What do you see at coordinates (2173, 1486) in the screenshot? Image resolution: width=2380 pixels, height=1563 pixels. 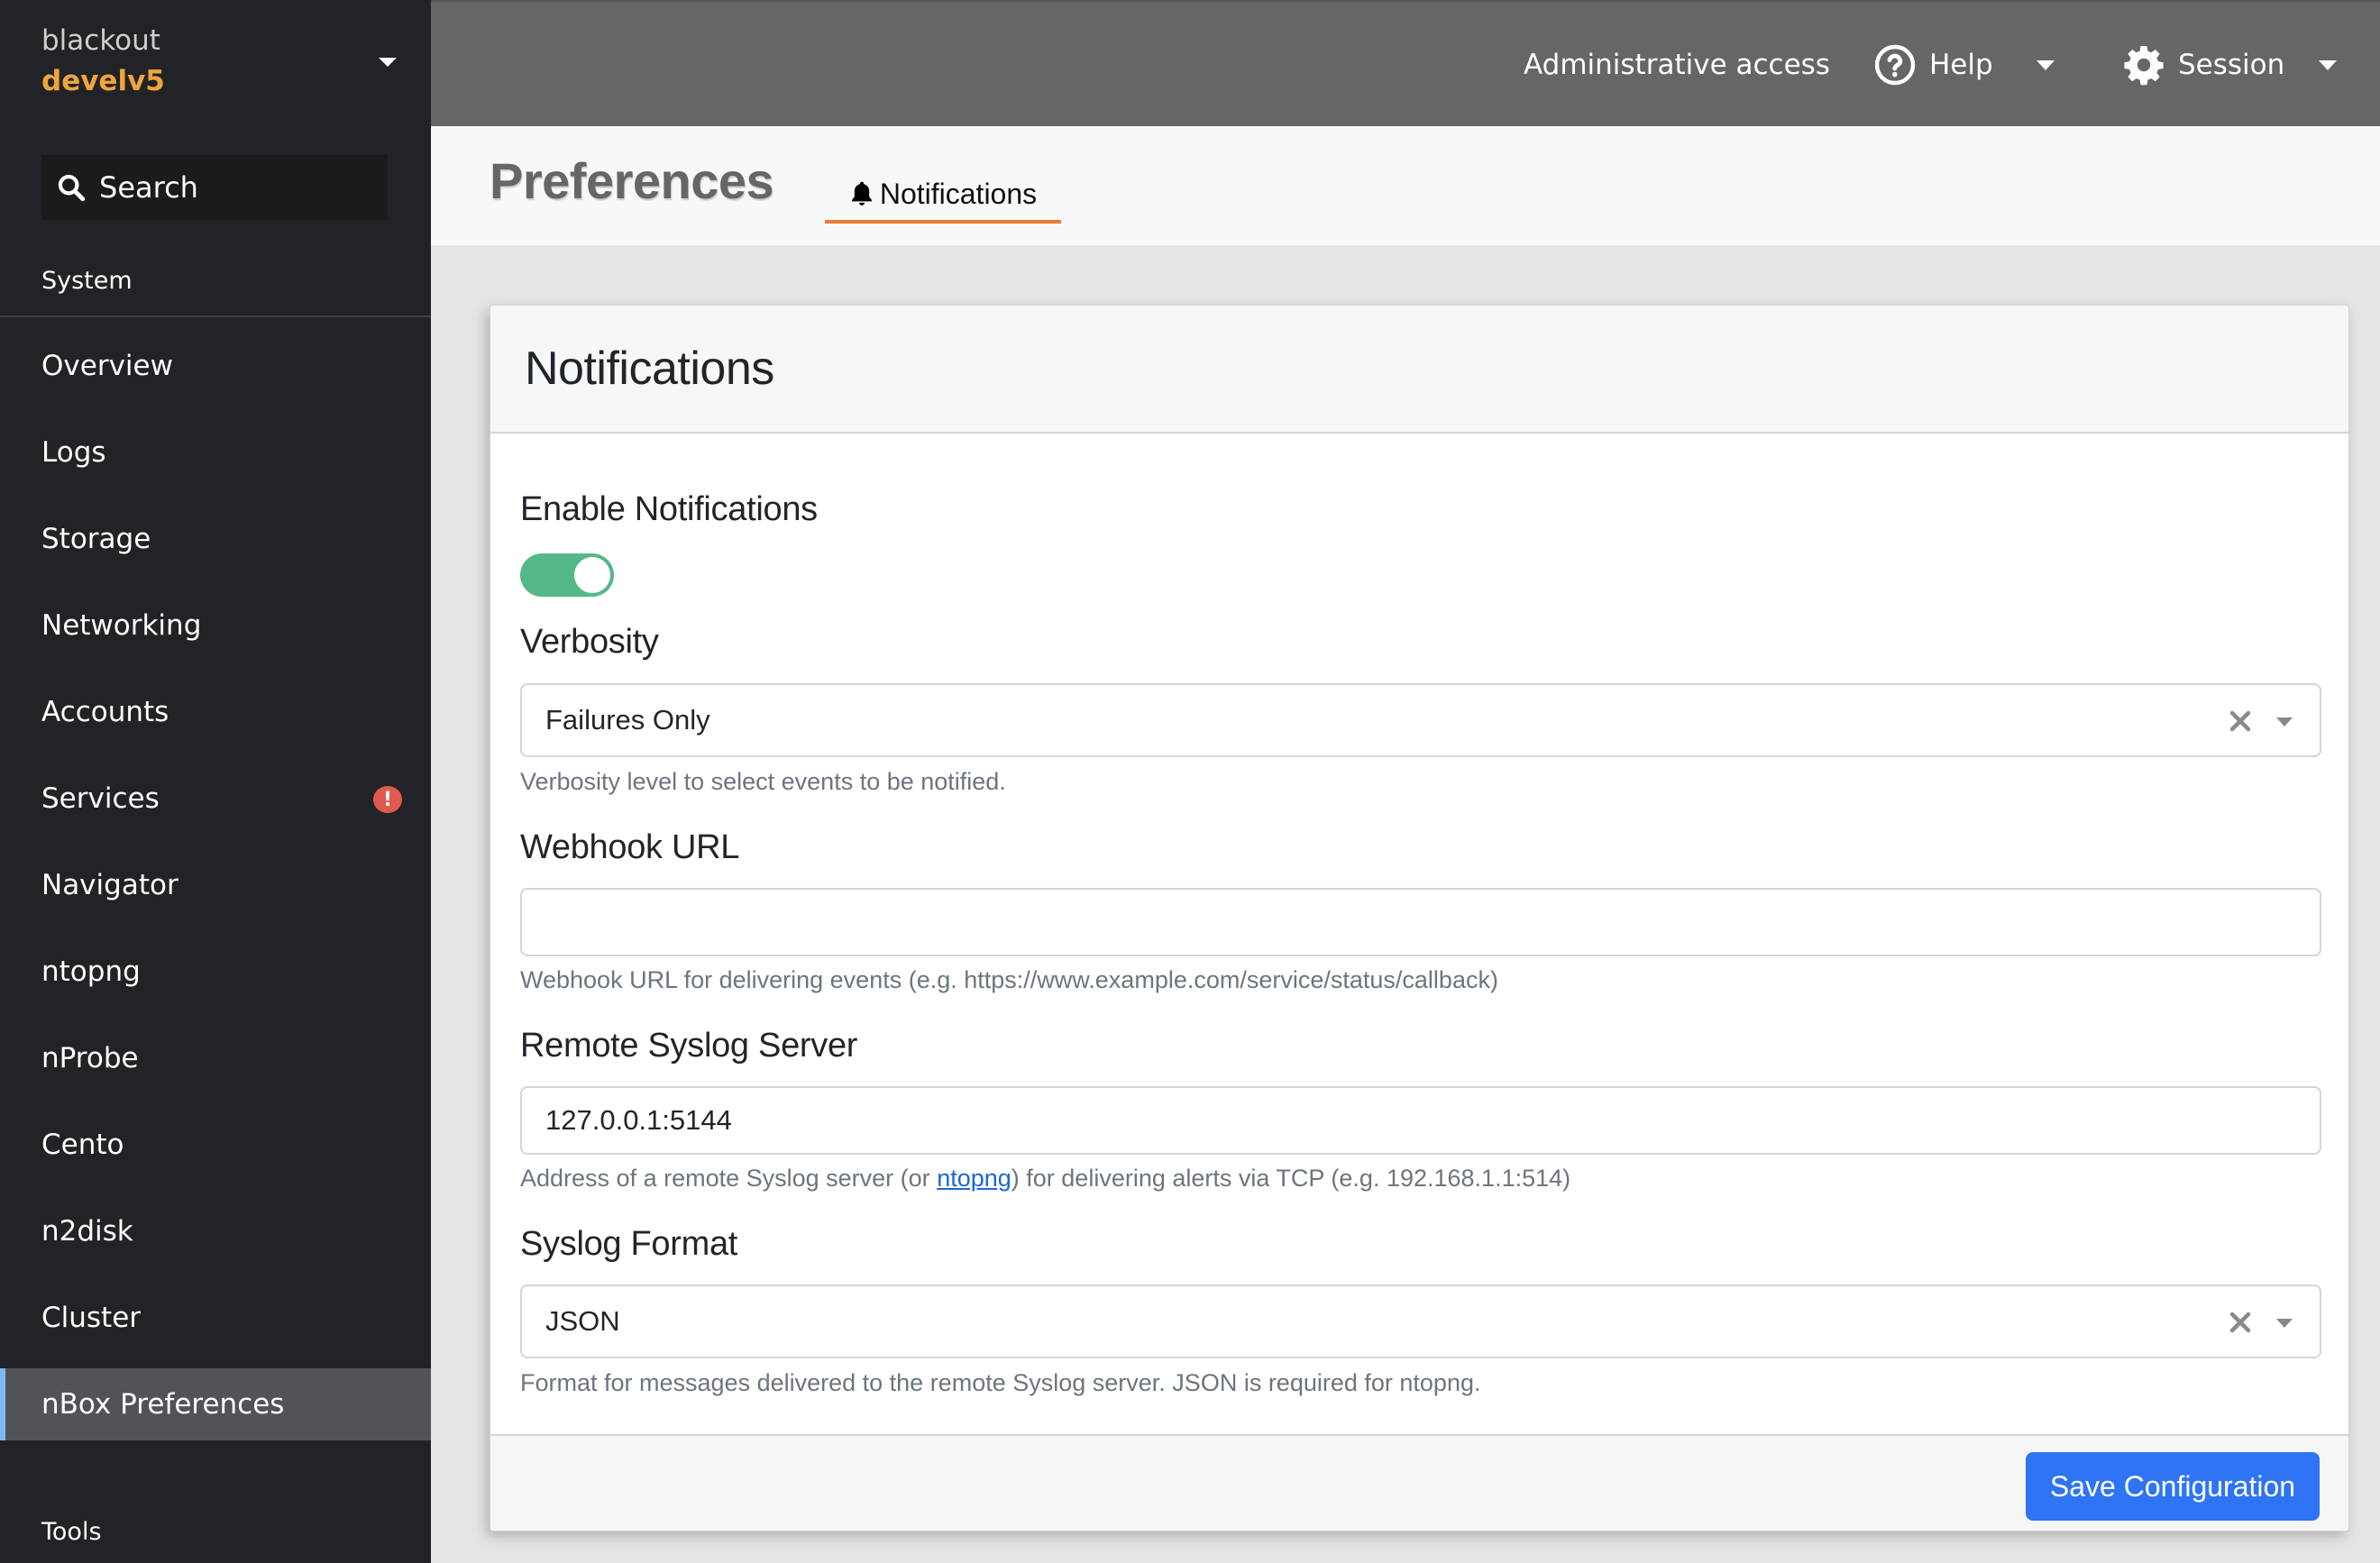 I see `save-configuration-button: Save Configuration` at bounding box center [2173, 1486].